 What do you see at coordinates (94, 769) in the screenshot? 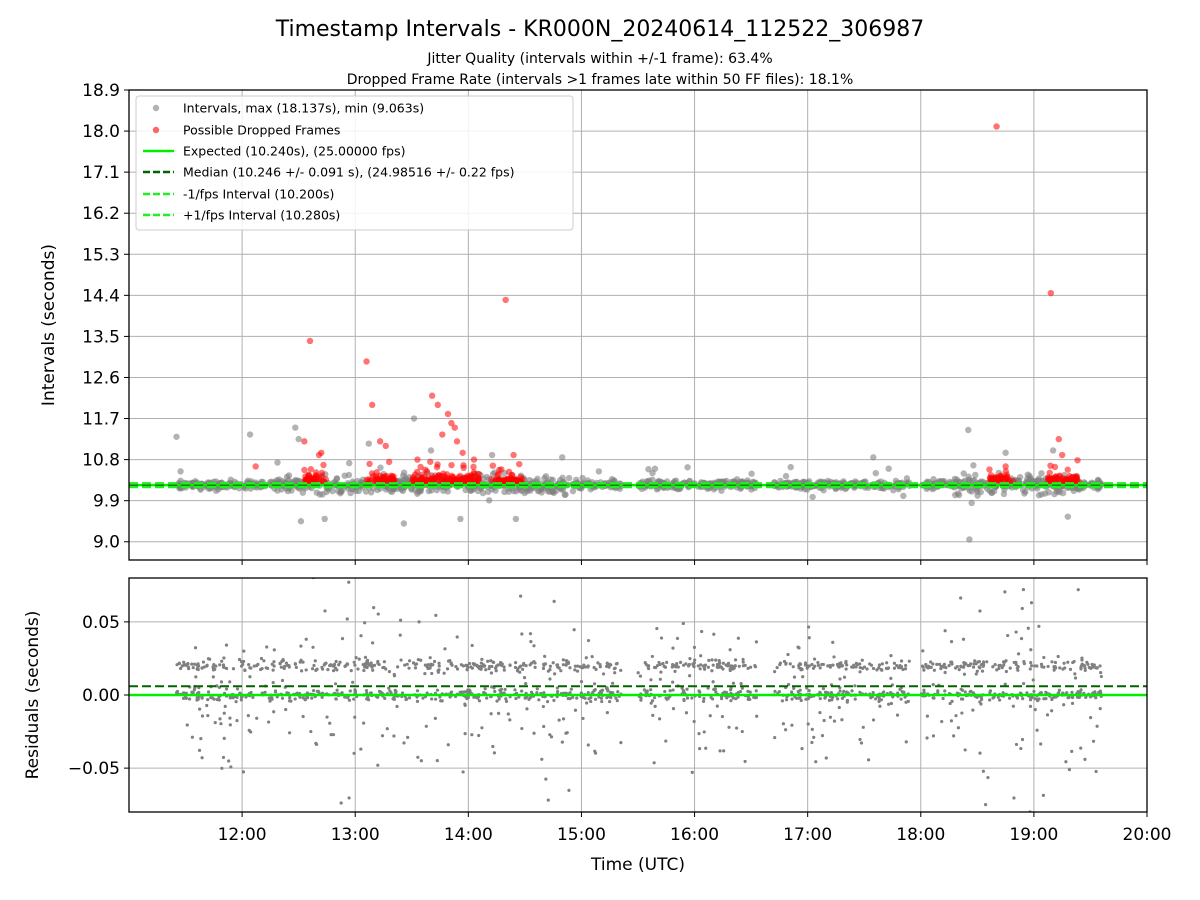
I see `bottom-y-tick-label: −0.05` at bounding box center [94, 769].